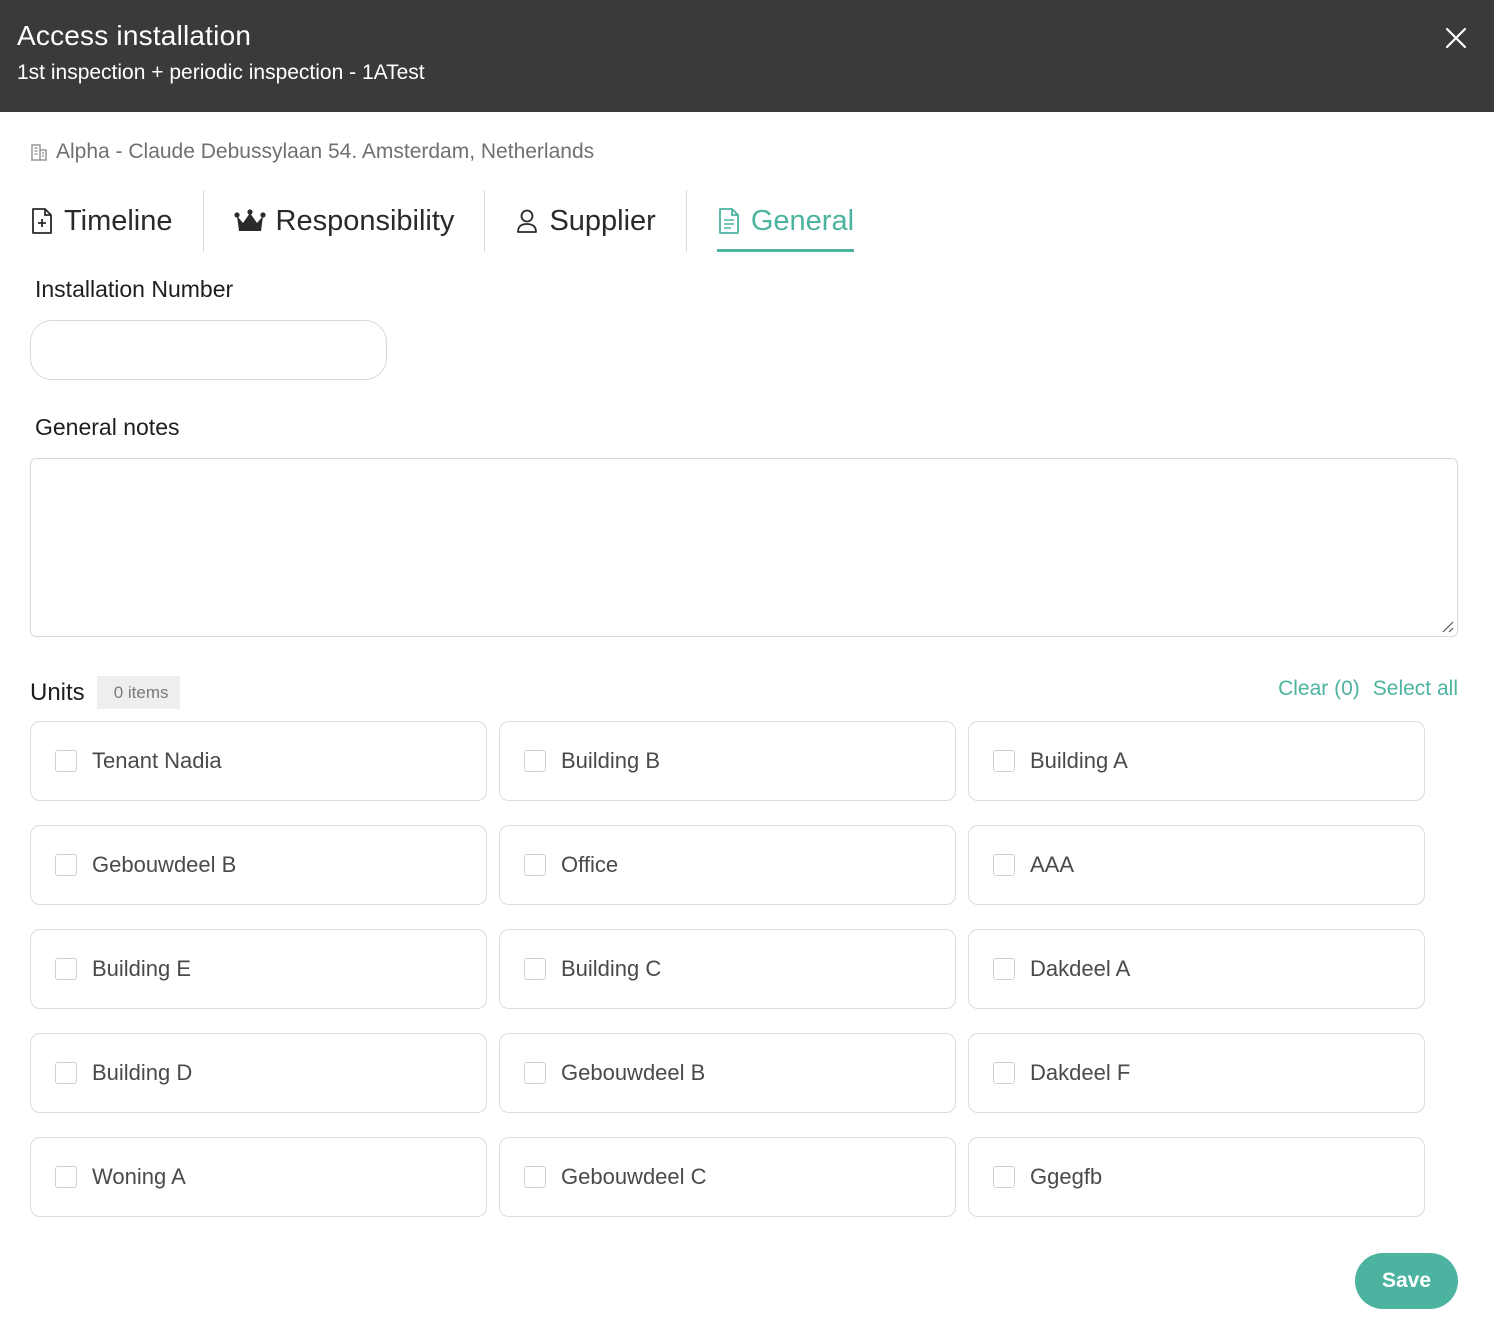 The image size is (1494, 1335). Describe the element at coordinates (1447, 626) in the screenshot. I see `resize-grip-icon` at that location.